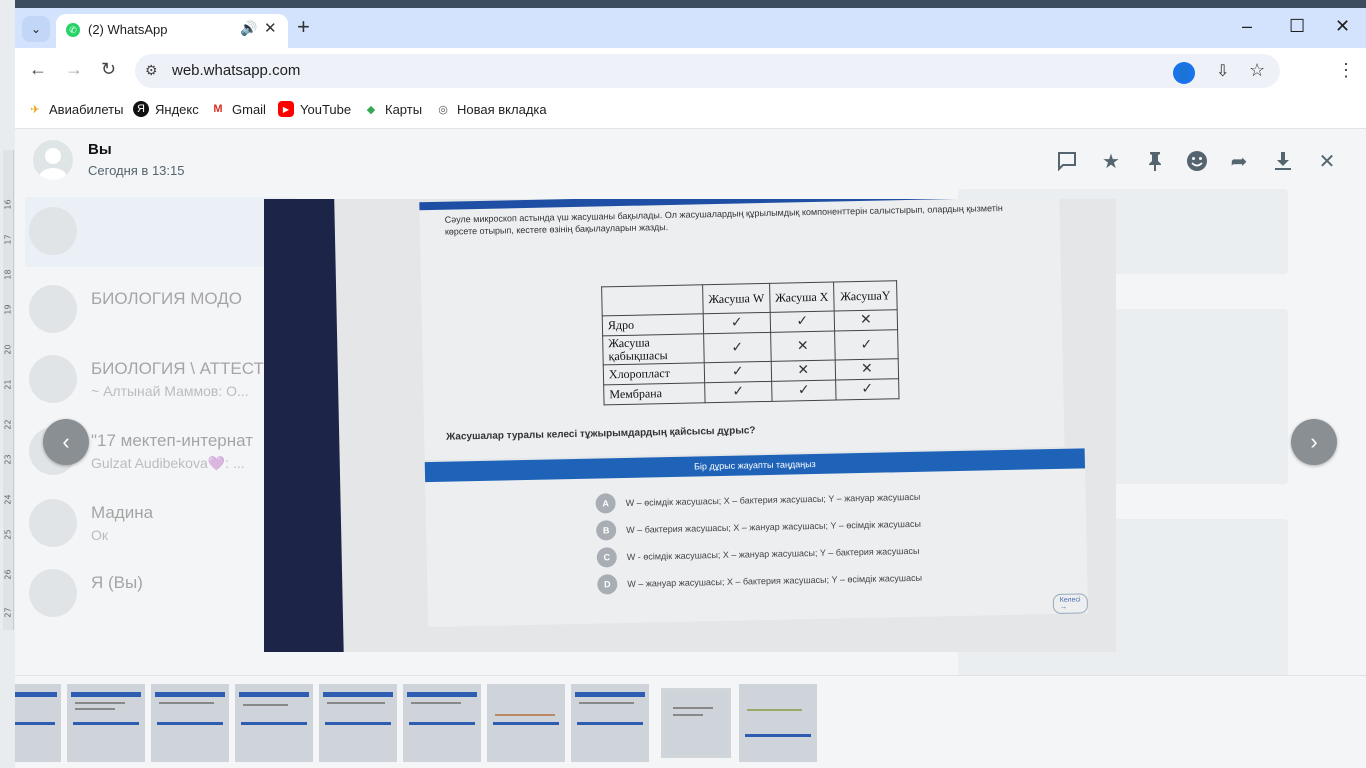 The height and width of the screenshot is (768, 1366). I want to click on row-label: Ядро, so click(653, 324).